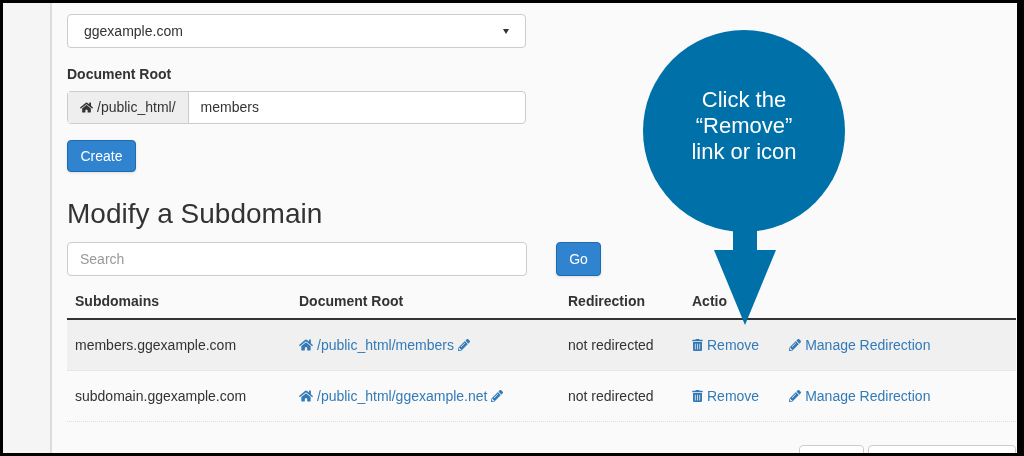 This screenshot has width=1024, height=456. Describe the element at coordinates (161, 395) in the screenshot. I see `subdomain-cell: subdomain.ggexample.com` at that location.